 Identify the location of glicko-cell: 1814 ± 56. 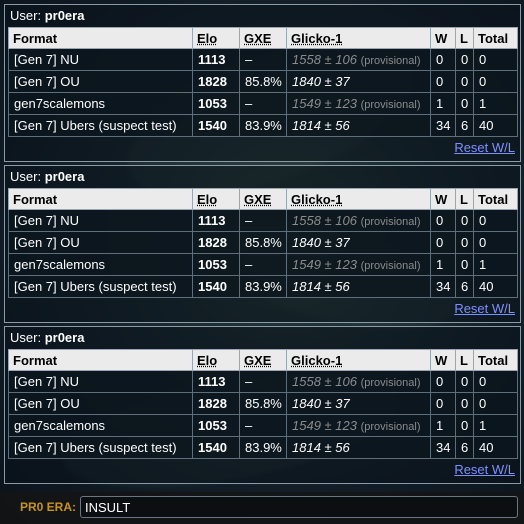
(358, 286).